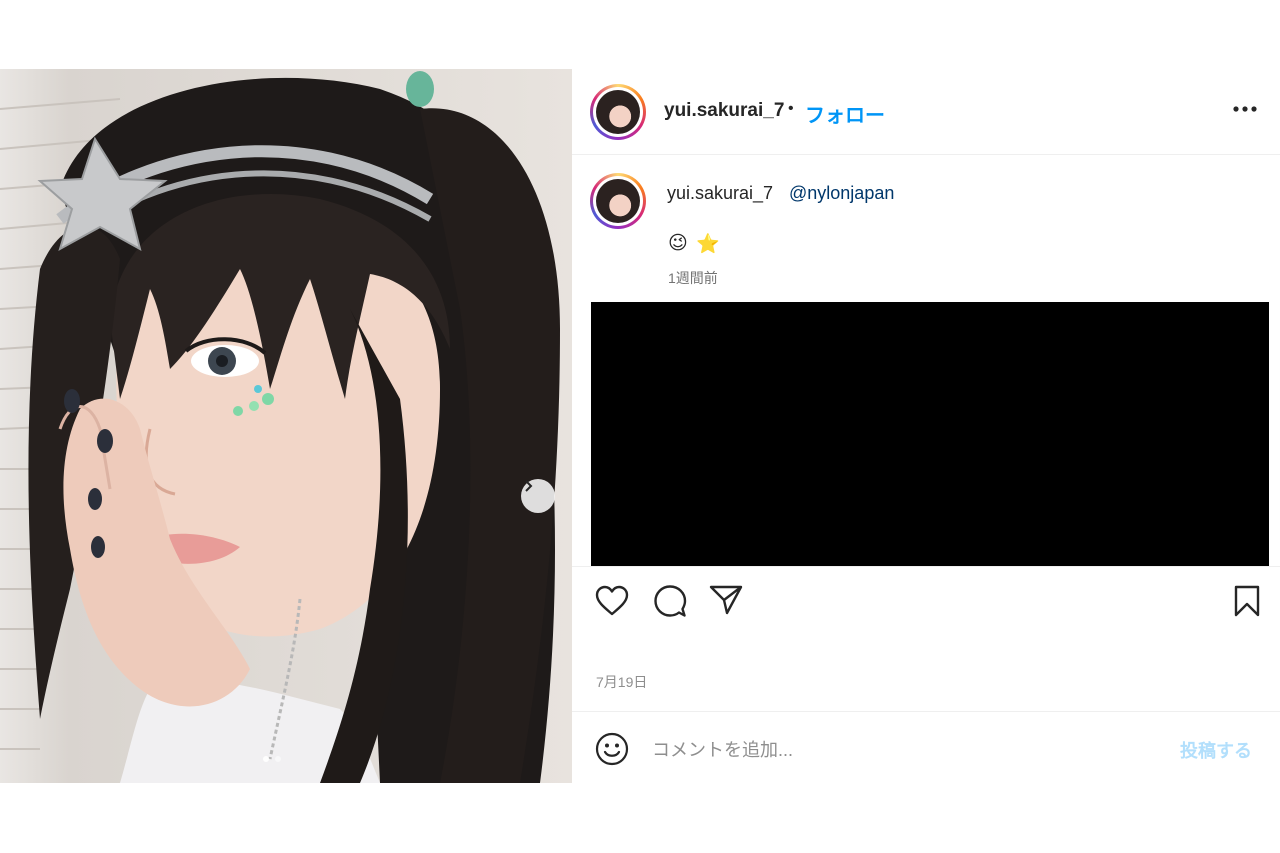 The height and width of the screenshot is (853, 1280). I want to click on more-horizontal-icon, so click(1245, 109).